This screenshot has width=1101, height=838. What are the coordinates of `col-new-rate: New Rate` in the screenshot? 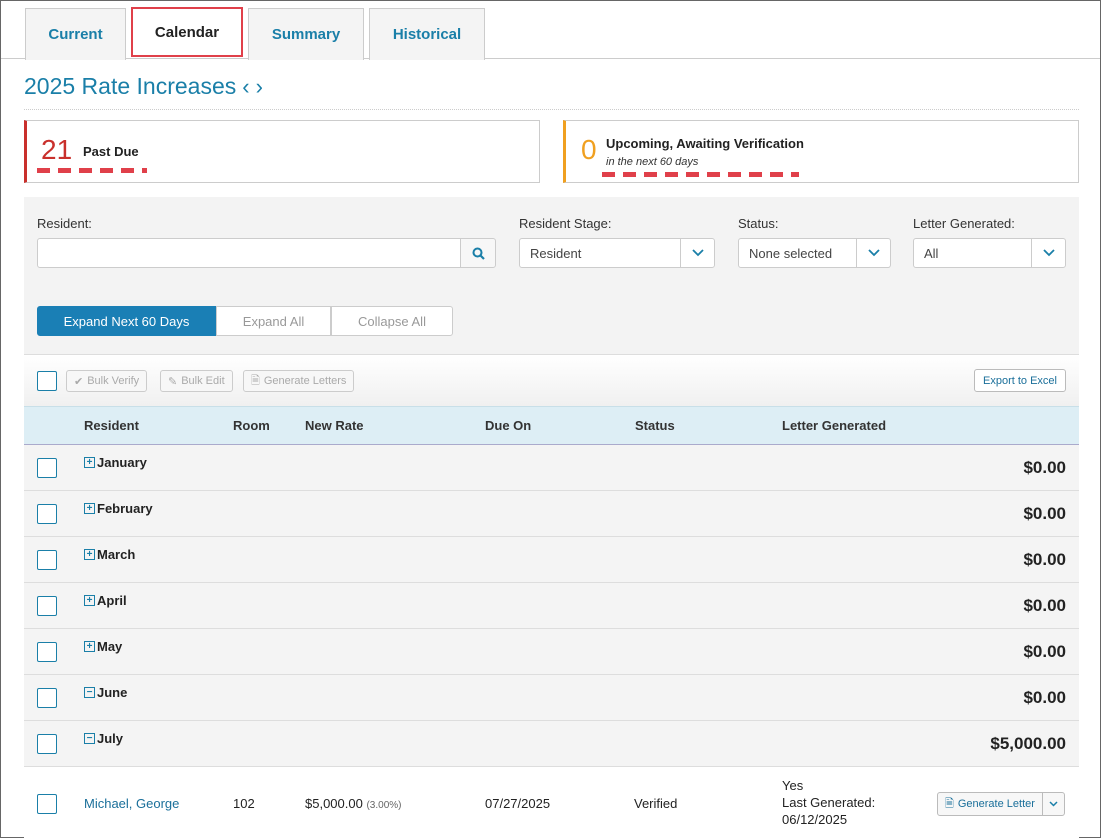 It's located at (334, 425).